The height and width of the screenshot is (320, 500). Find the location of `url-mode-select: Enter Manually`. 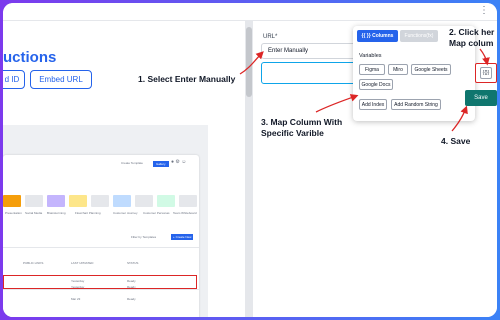

url-mode-select: Enter Manually is located at coordinates (309, 51).